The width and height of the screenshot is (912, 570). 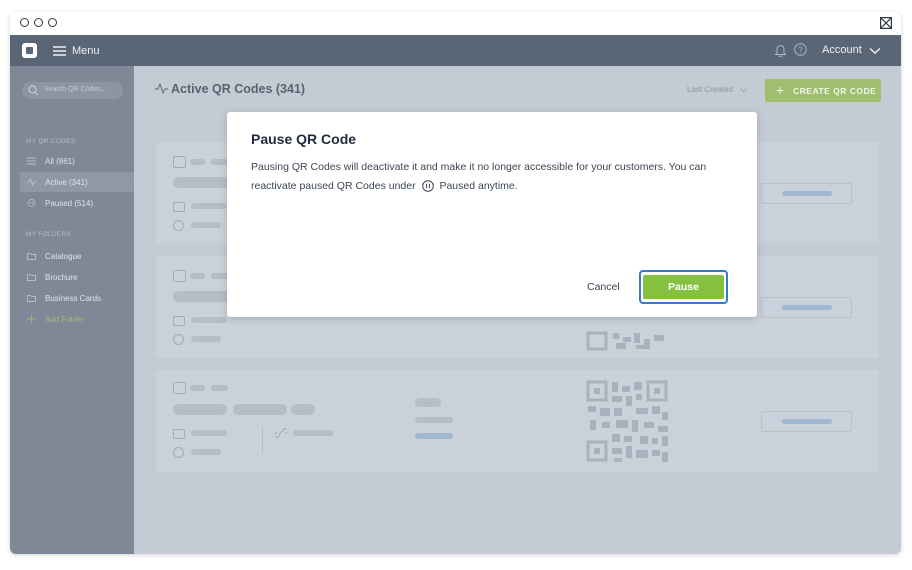 What do you see at coordinates (710, 89) in the screenshot?
I see `sort-dropdown: Last Created` at bounding box center [710, 89].